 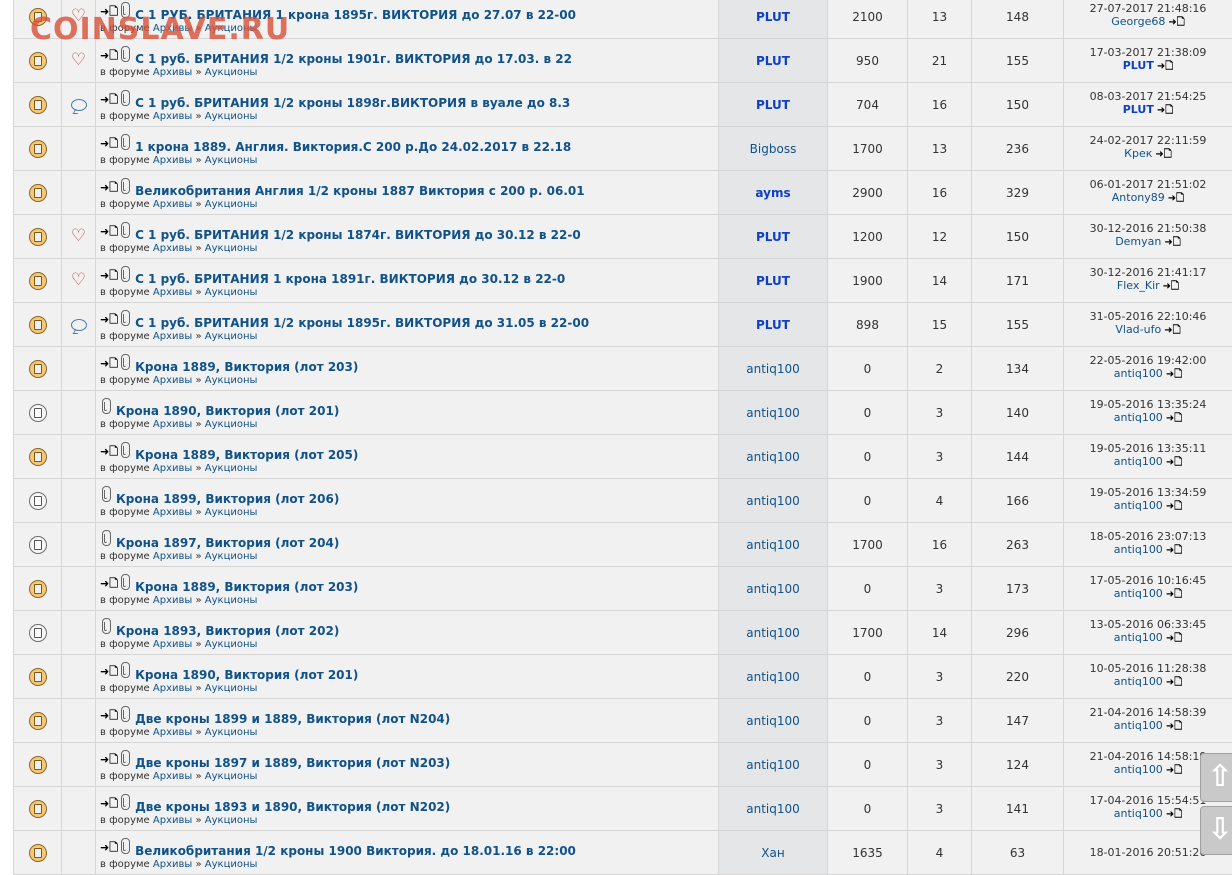 What do you see at coordinates (1138, 285) in the screenshot?
I see `last-post-user-link: Flex_Kir` at bounding box center [1138, 285].